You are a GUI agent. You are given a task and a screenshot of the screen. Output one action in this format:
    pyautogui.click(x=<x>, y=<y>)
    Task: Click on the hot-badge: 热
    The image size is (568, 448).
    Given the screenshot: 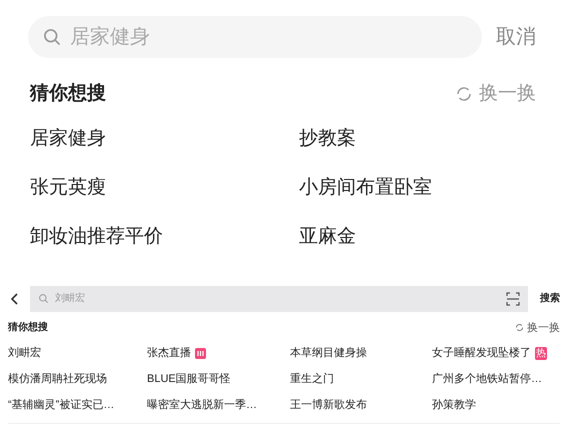 What is the action you would take?
    pyautogui.click(x=541, y=353)
    